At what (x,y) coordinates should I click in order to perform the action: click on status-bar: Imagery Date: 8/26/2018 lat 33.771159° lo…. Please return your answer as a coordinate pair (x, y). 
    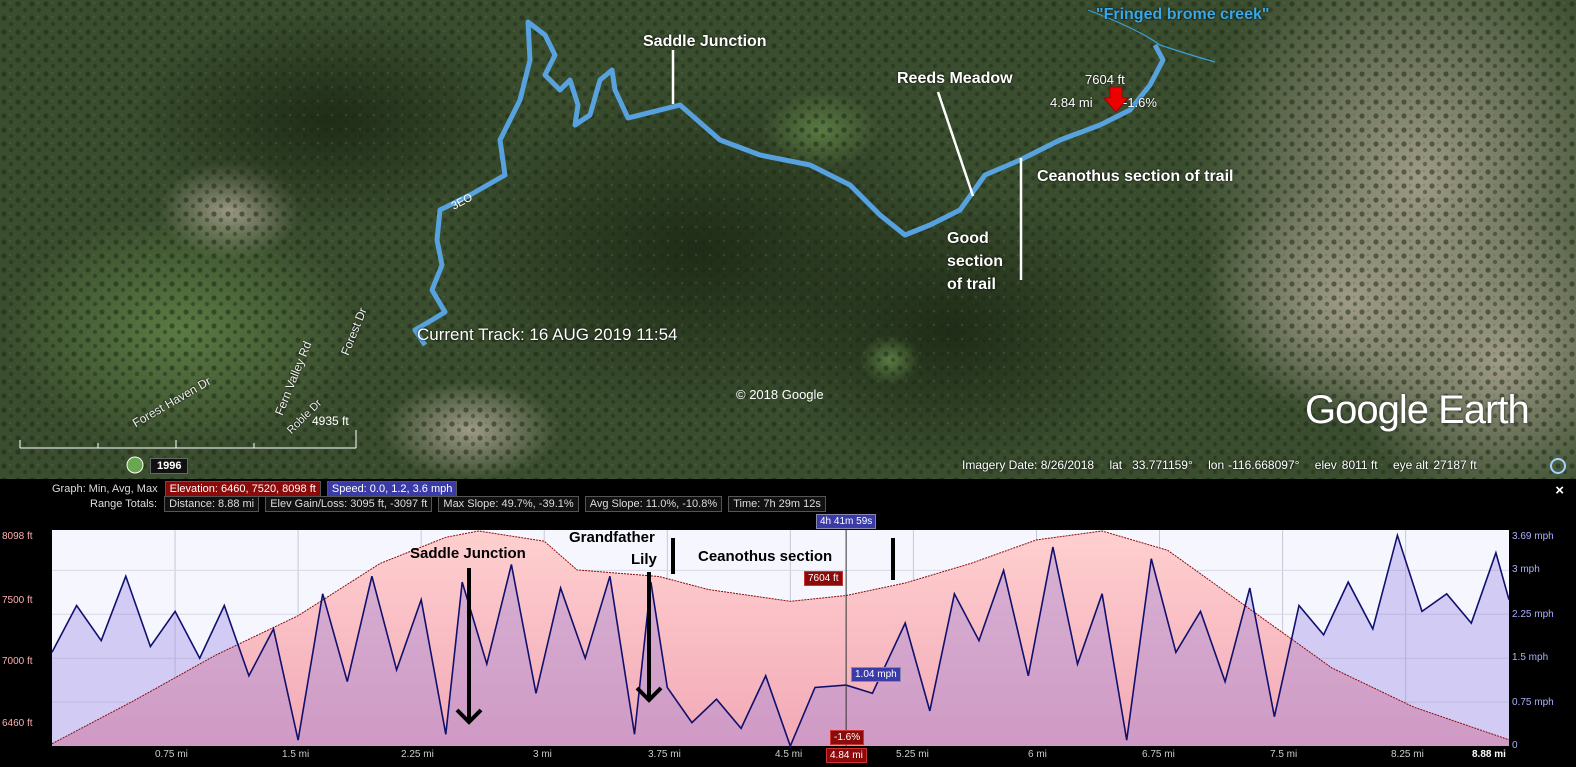
    Looking at the image, I should click on (1225, 465).